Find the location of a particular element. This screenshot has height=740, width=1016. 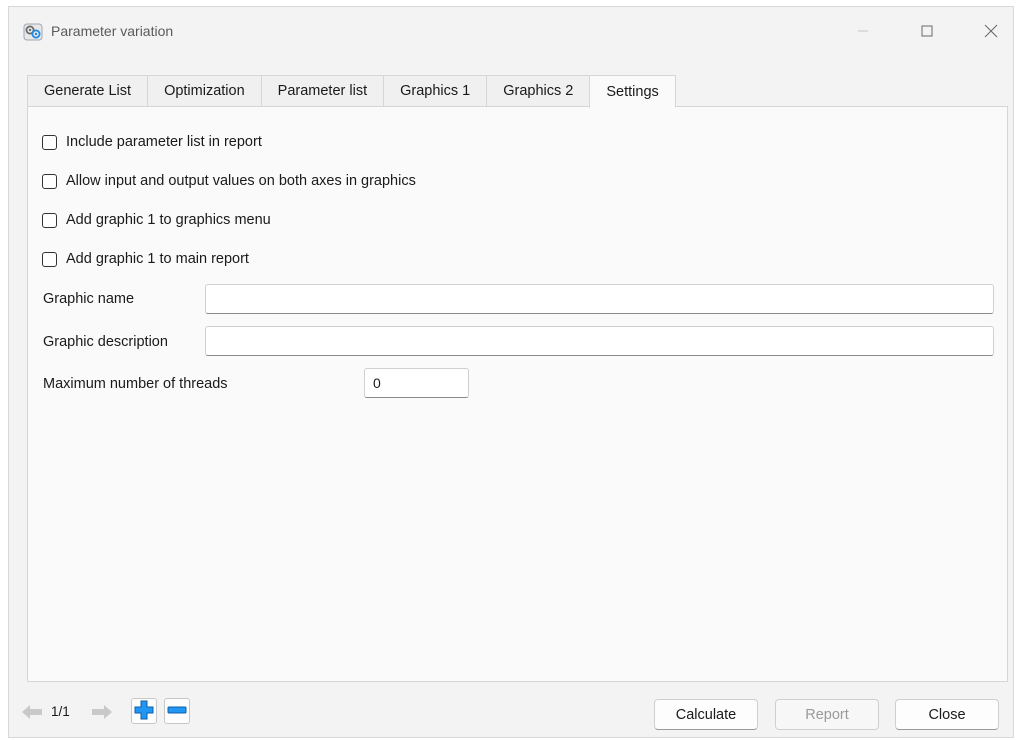

max-threads-input is located at coordinates (416, 383).